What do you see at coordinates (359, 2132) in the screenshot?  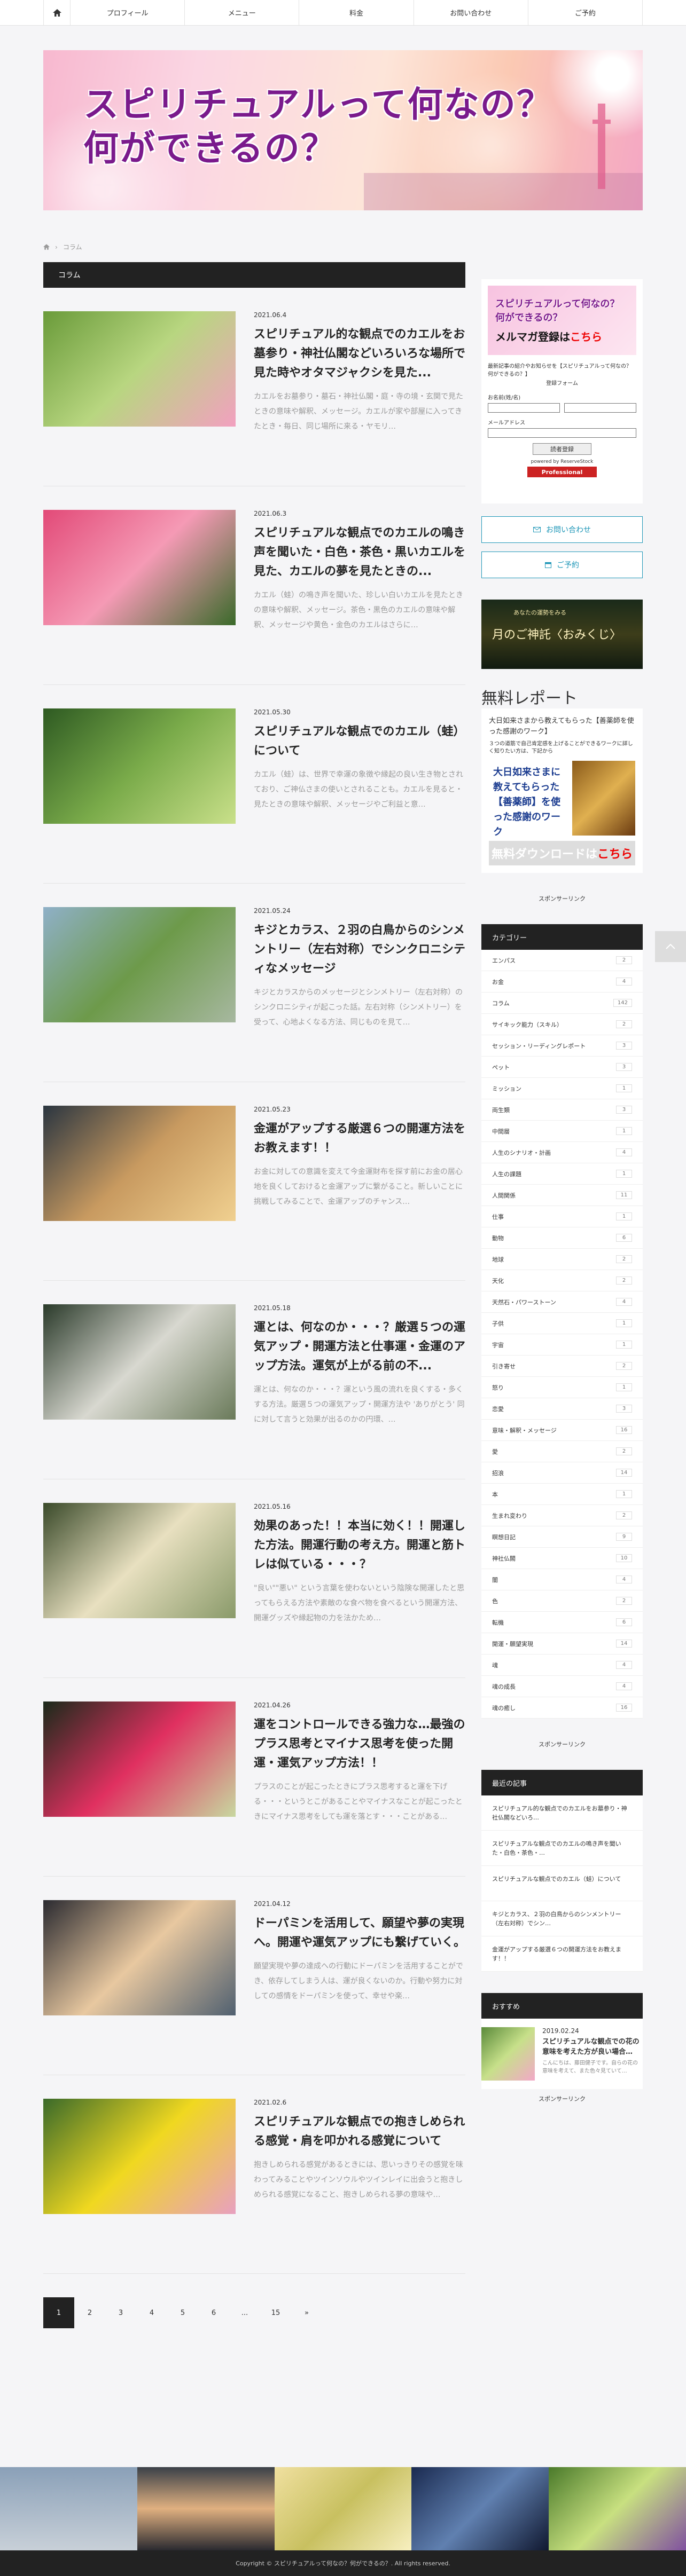 I see `article-title: スピリチュアルな観点での抱きしめられる感覚・肩を叩かれる感覚について` at bounding box center [359, 2132].